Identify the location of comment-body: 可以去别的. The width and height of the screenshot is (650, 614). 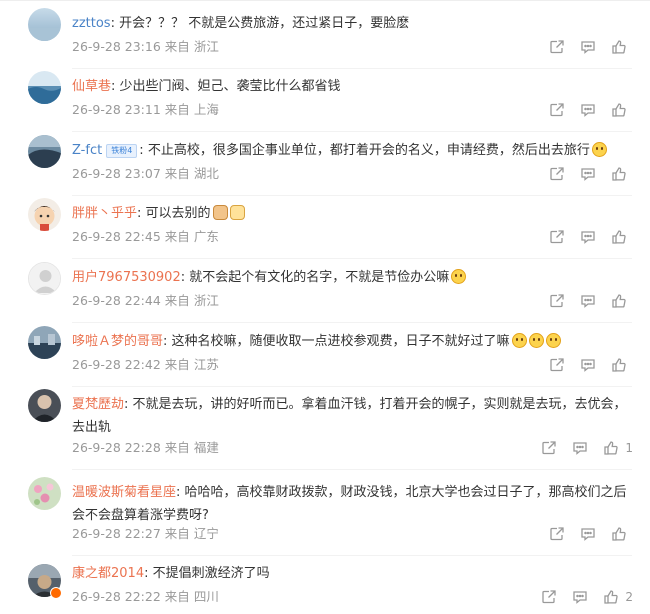
(176, 213).